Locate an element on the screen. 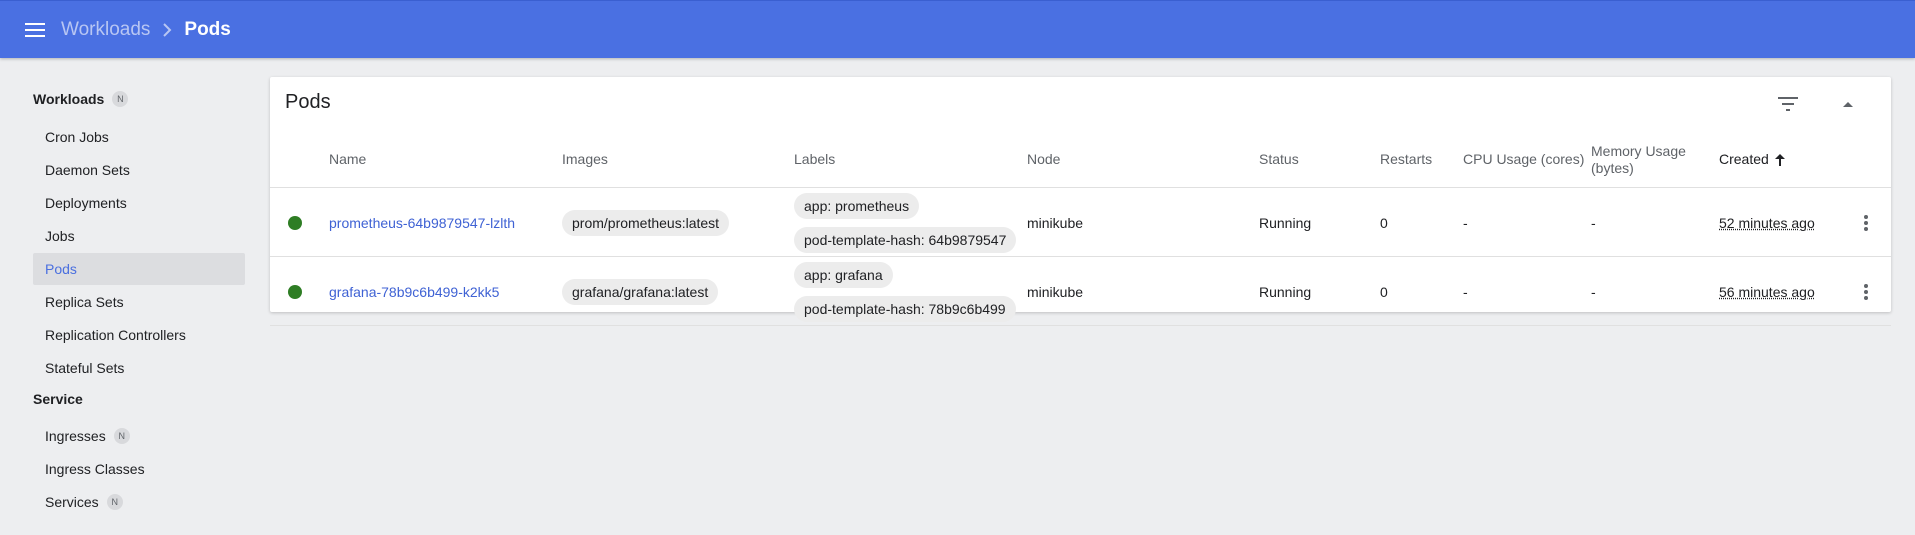  collapse-icon is located at coordinates (1848, 104).